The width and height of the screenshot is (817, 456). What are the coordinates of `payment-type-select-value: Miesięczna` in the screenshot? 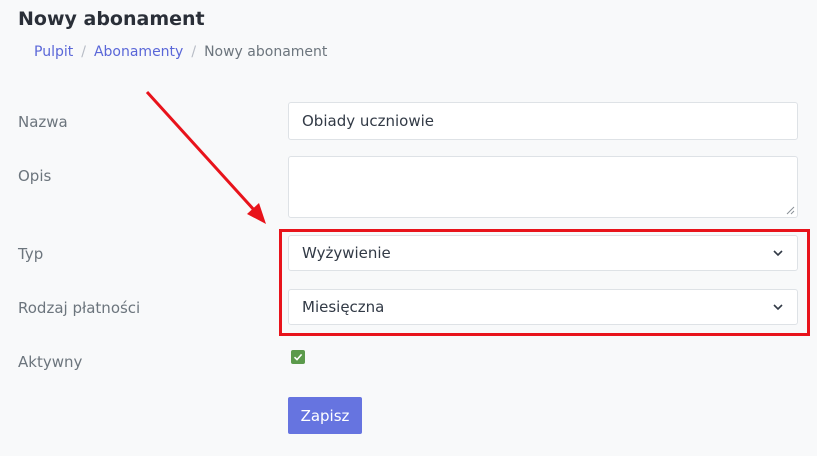 It's located at (343, 307).